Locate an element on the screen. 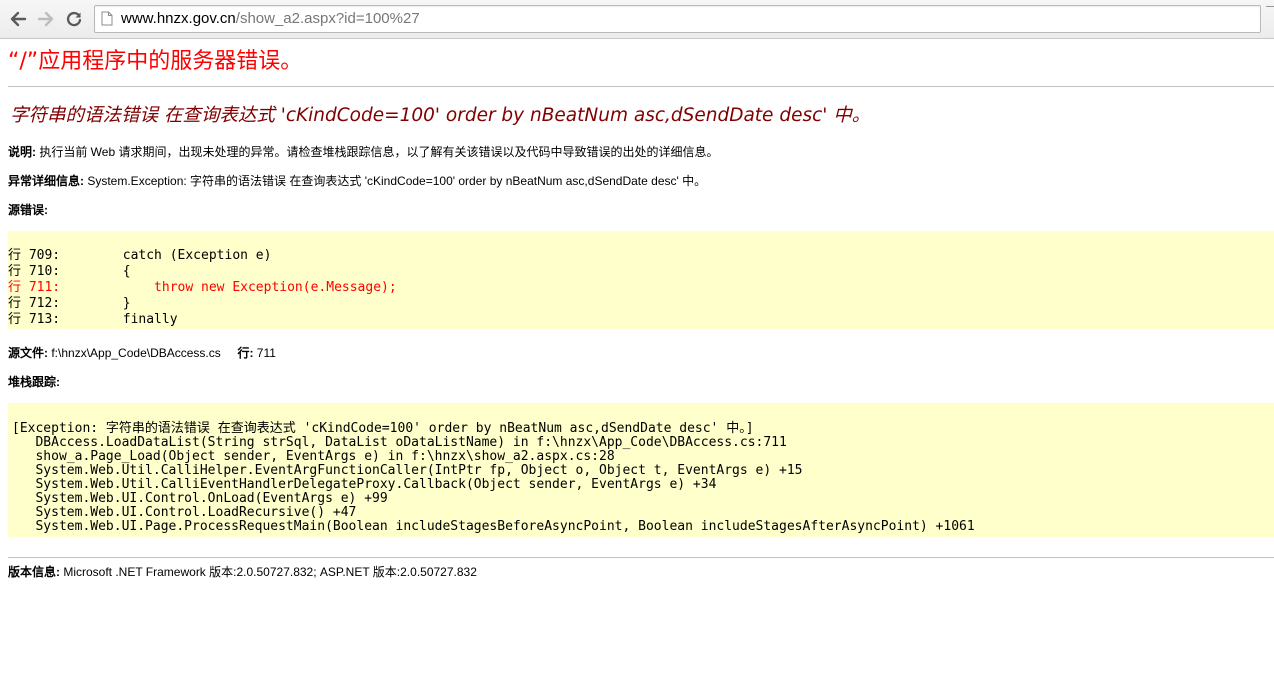 This screenshot has height=674, width=1274. stack-trace-heading: 堆栈跟踪: is located at coordinates (34, 382).